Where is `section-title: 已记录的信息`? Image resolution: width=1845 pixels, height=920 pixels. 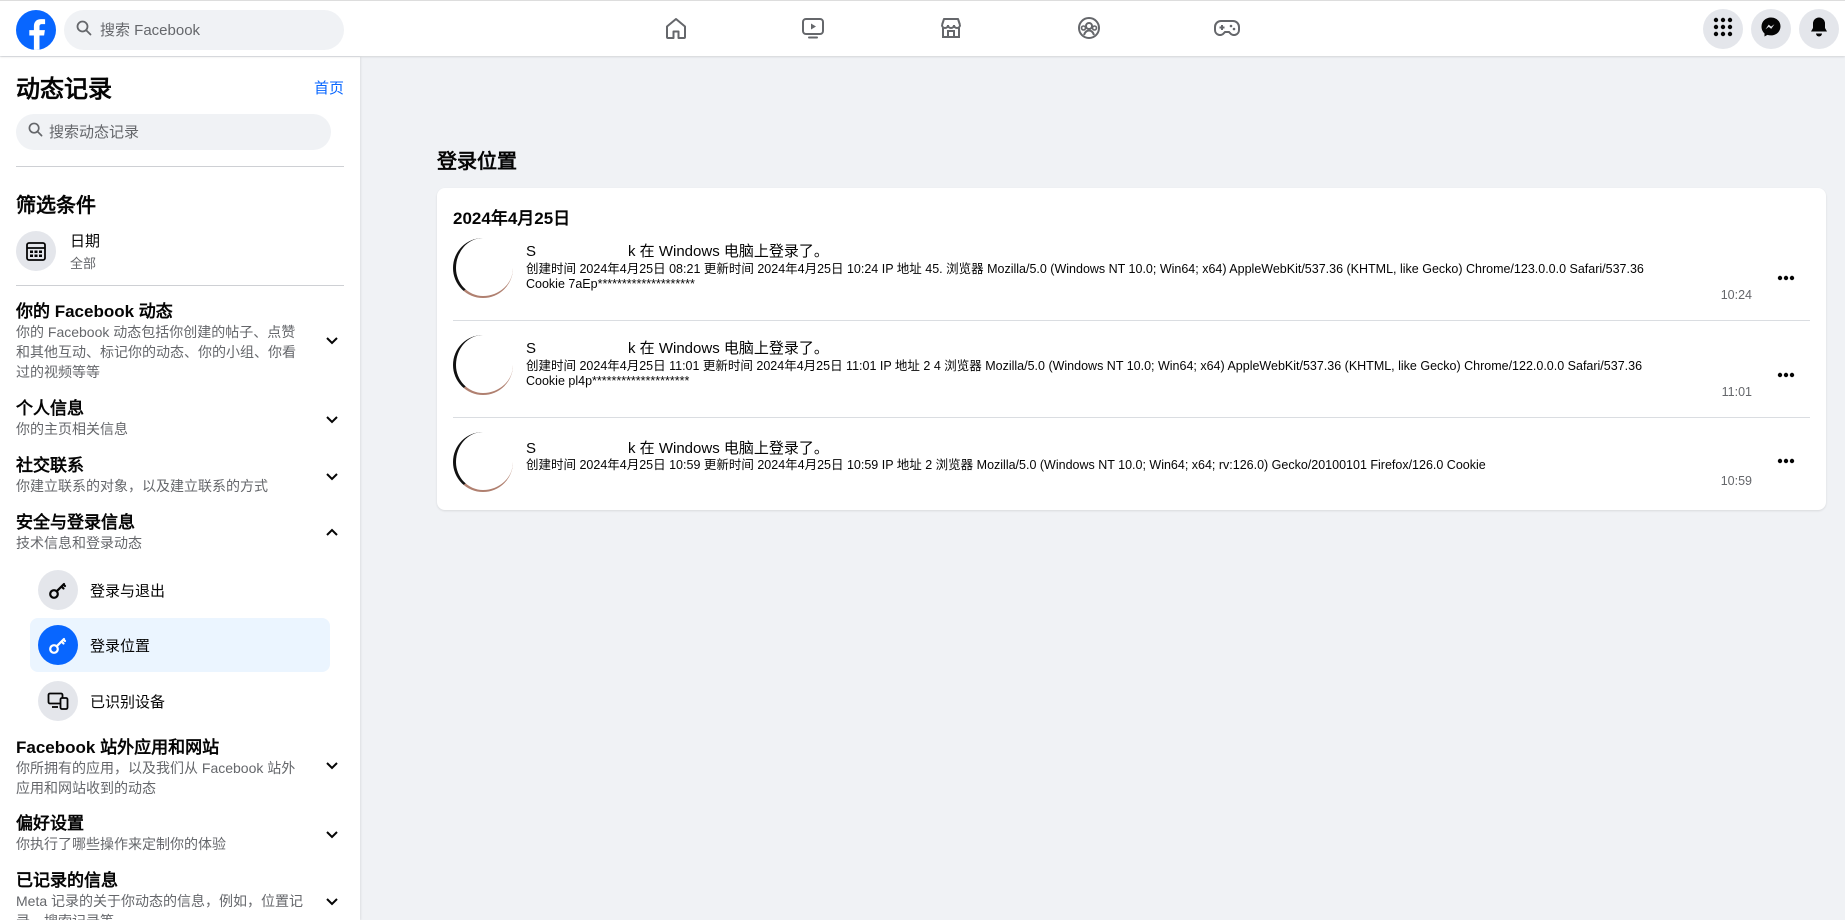 section-title: 已记录的信息 is located at coordinates (67, 880).